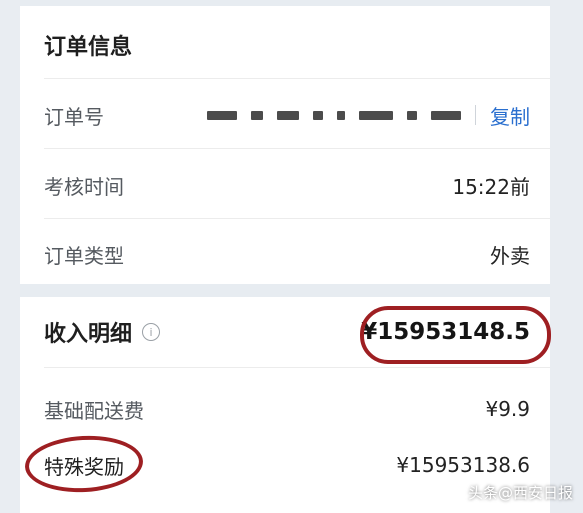 This screenshot has width=583, height=513. I want to click on order-number-blurred-value, so click(334, 115).